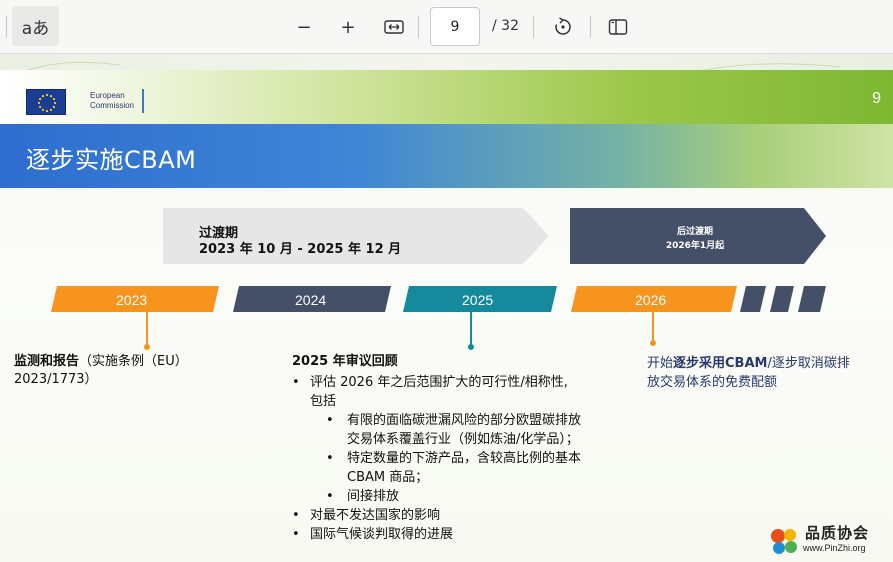 This screenshot has width=893, height=562. What do you see at coordinates (464, 468) in the screenshot?
I see `sub-list-item: 特定数量的下游产品，含较高比例的基本 CBAM 商品；` at bounding box center [464, 468].